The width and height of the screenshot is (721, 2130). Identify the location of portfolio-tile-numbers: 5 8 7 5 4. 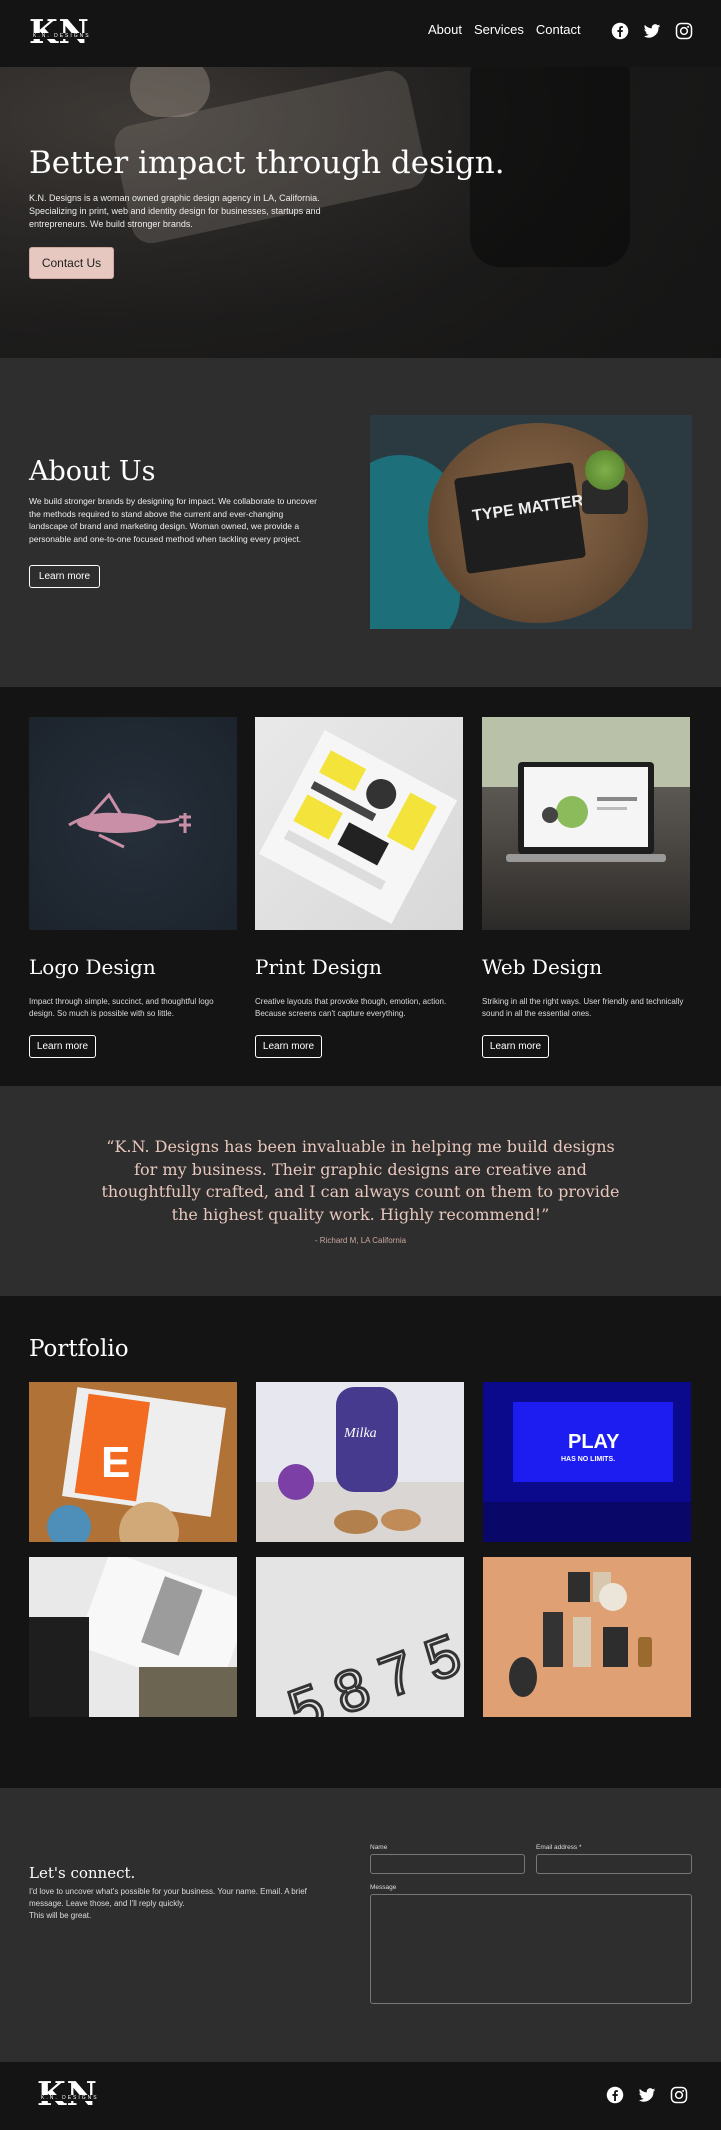
(360, 1637).